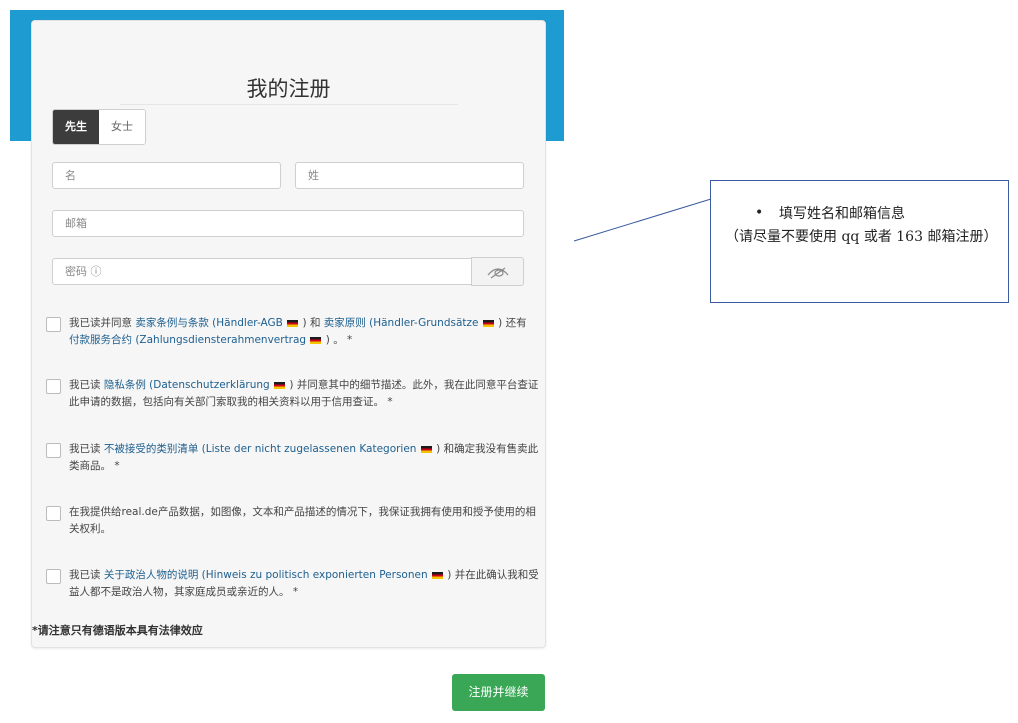 The height and width of the screenshot is (723, 1018). Describe the element at coordinates (642, 220) in the screenshot. I see `callout-connector-line` at that location.